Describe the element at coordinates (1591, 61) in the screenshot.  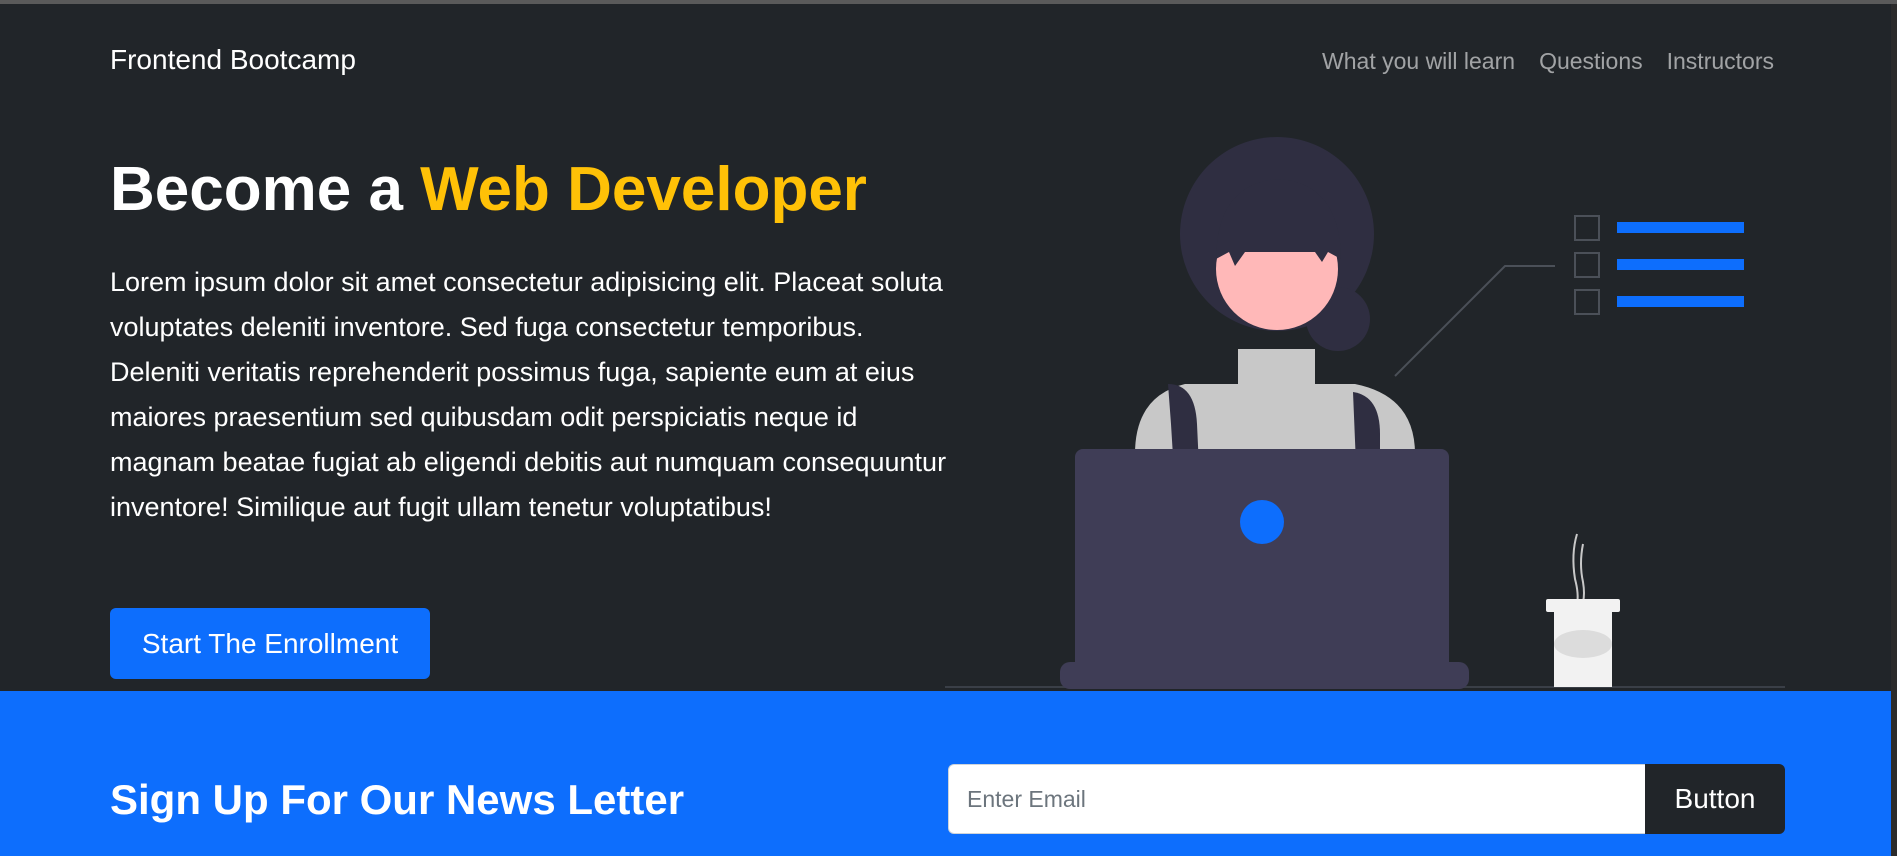
I see `nav-link-questions: Questions` at that location.